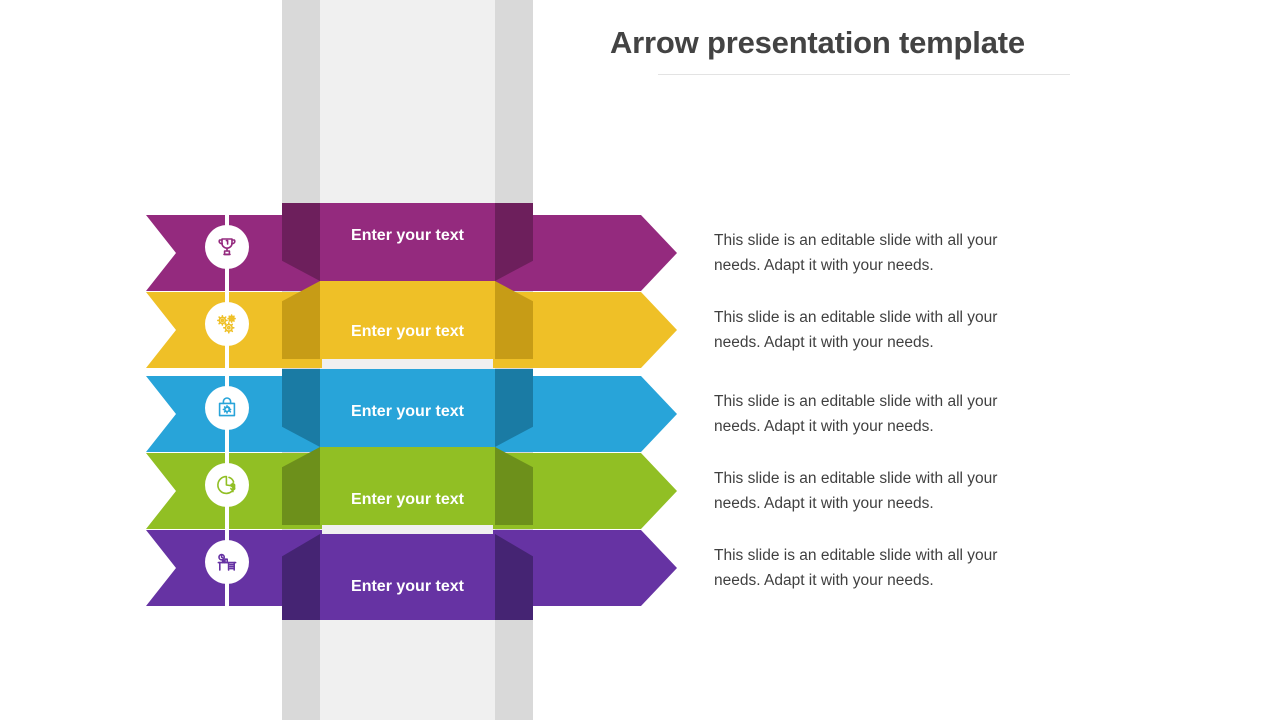  Describe the element at coordinates (864, 74) in the screenshot. I see `title-underline` at that location.